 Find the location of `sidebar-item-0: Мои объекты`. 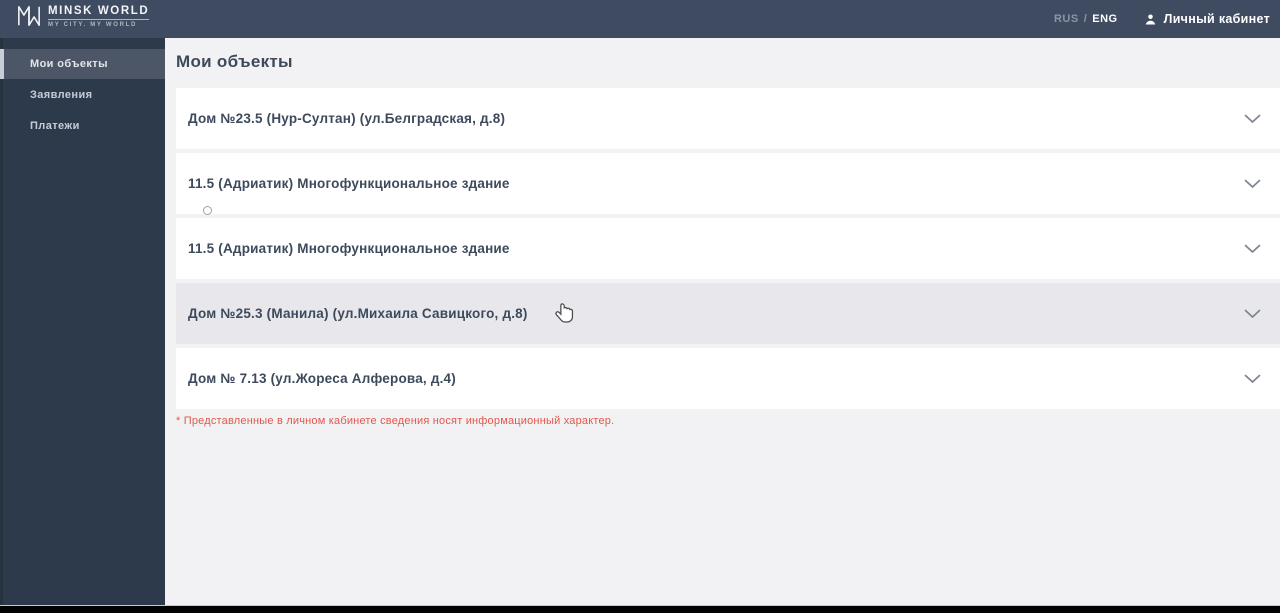

sidebar-item-0: Мои объекты is located at coordinates (82, 64).